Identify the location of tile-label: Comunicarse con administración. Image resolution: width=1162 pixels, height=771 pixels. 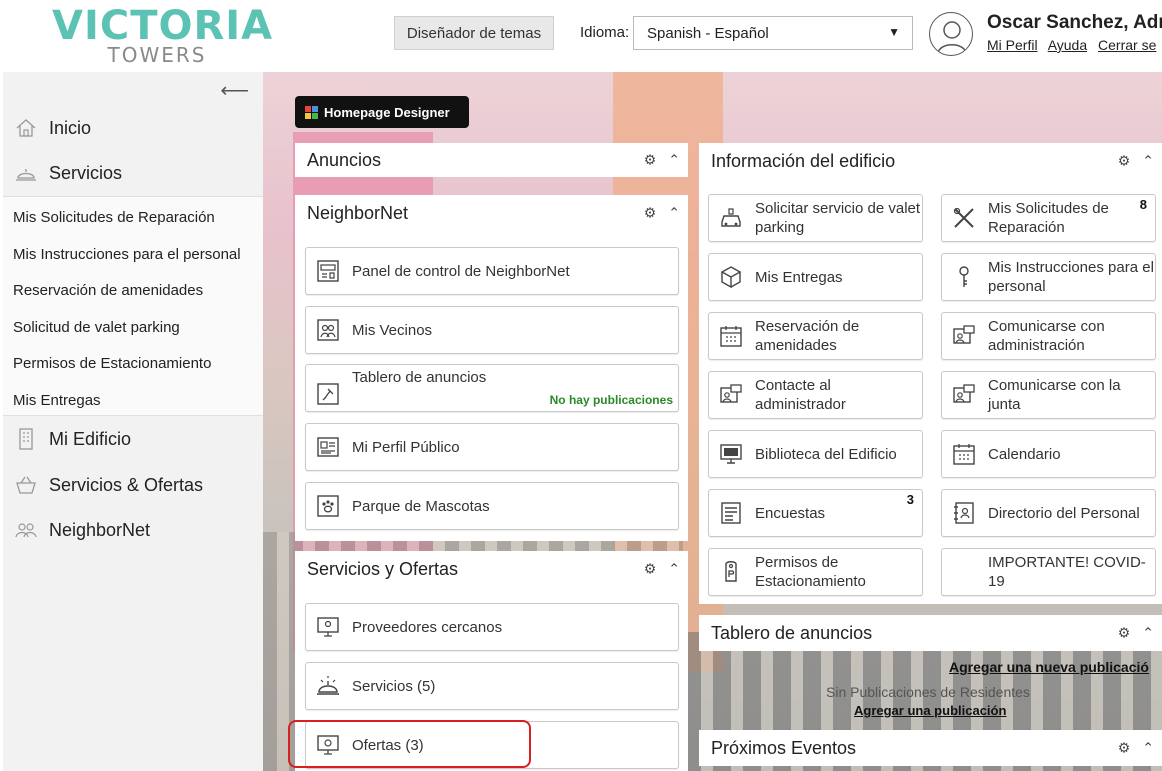
(1046, 336).